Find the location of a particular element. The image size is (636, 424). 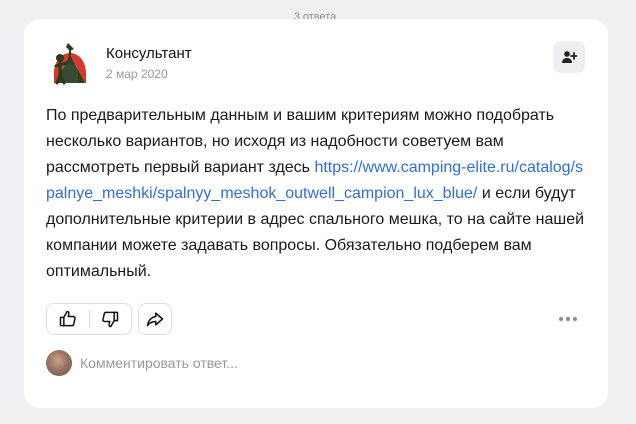

dislike-button is located at coordinates (111, 319).